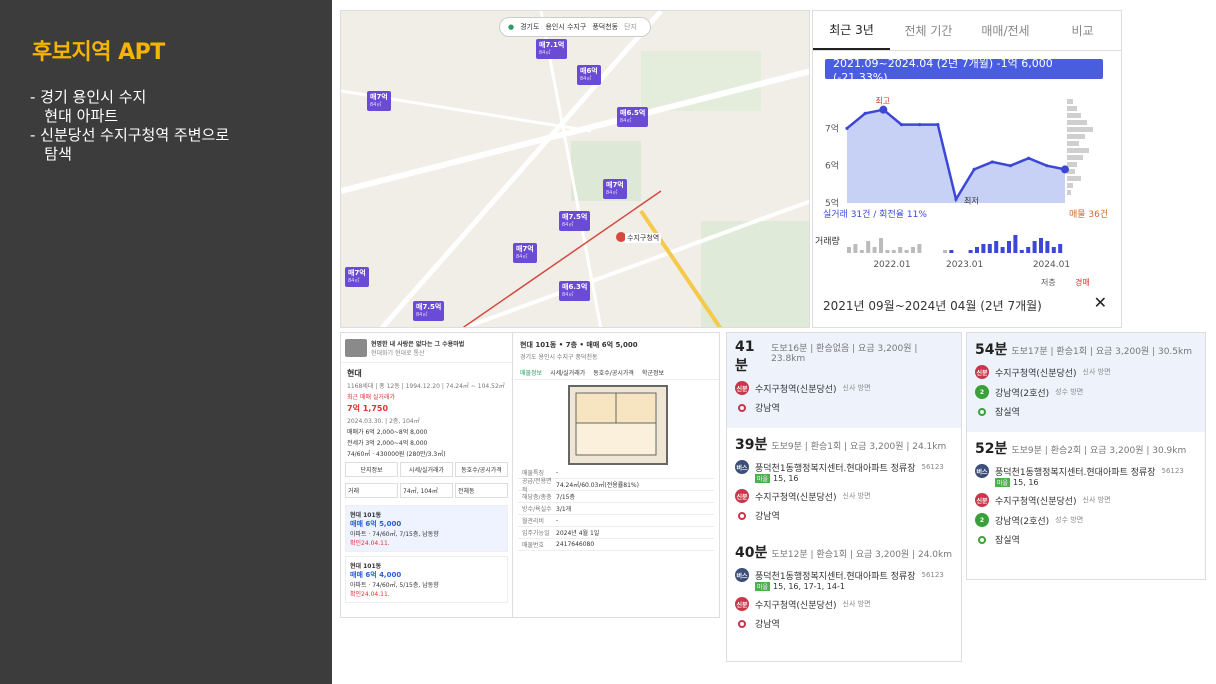 The image size is (1216, 684). Describe the element at coordinates (481, 490) in the screenshot. I see `building-select: 전체동` at that location.